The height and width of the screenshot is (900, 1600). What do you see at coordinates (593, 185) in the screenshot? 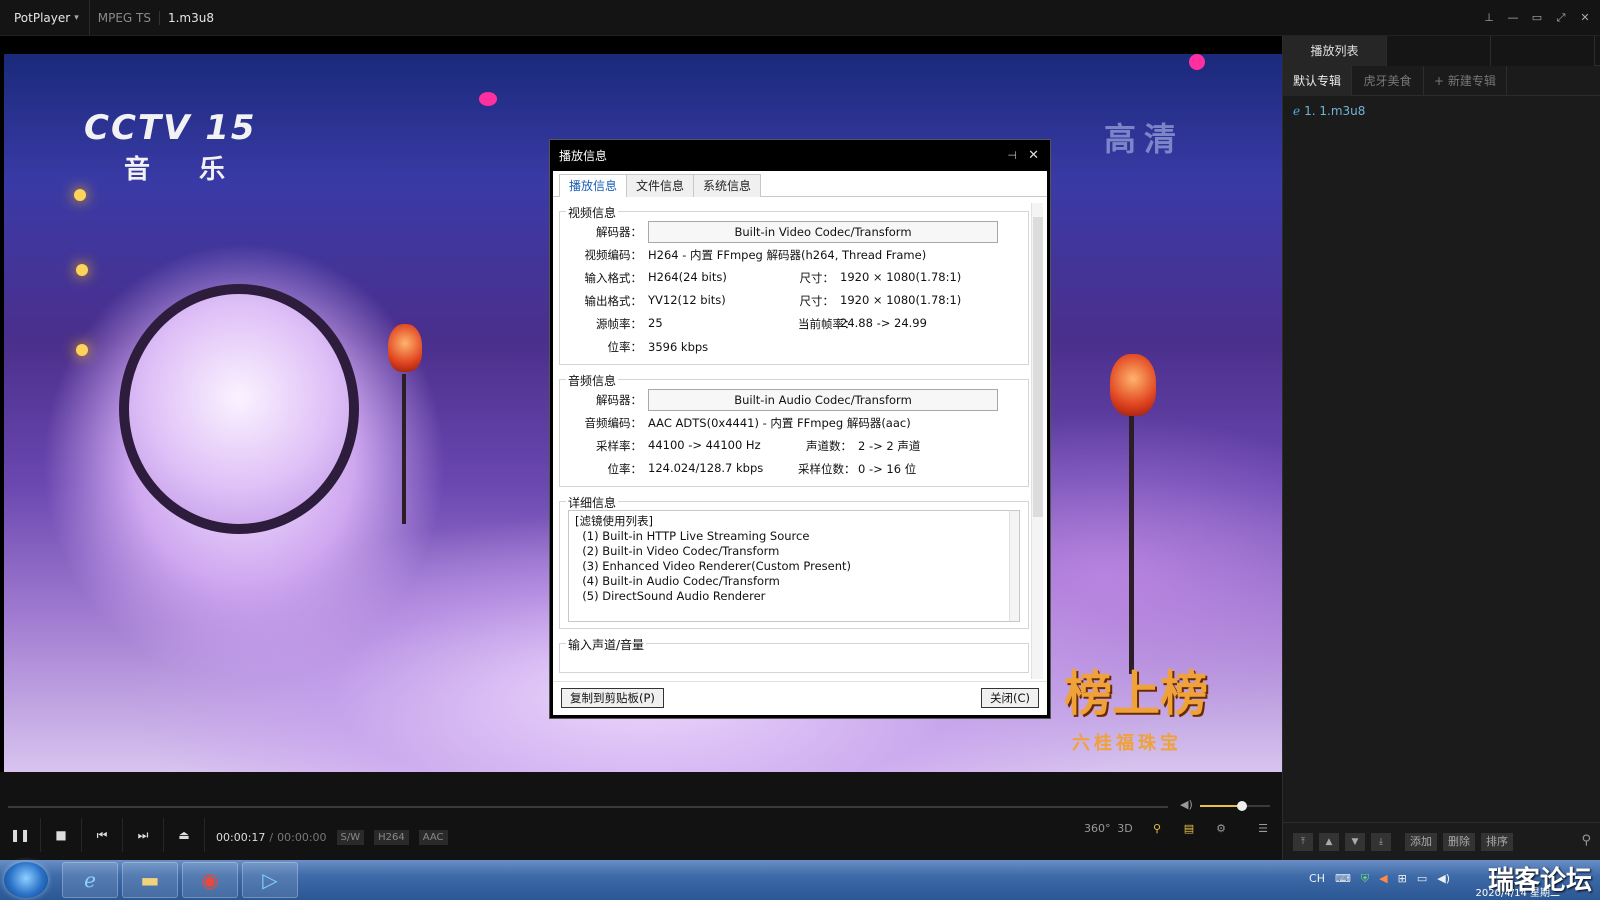
I see `tab-playback-info: 播放信息` at bounding box center [593, 185].